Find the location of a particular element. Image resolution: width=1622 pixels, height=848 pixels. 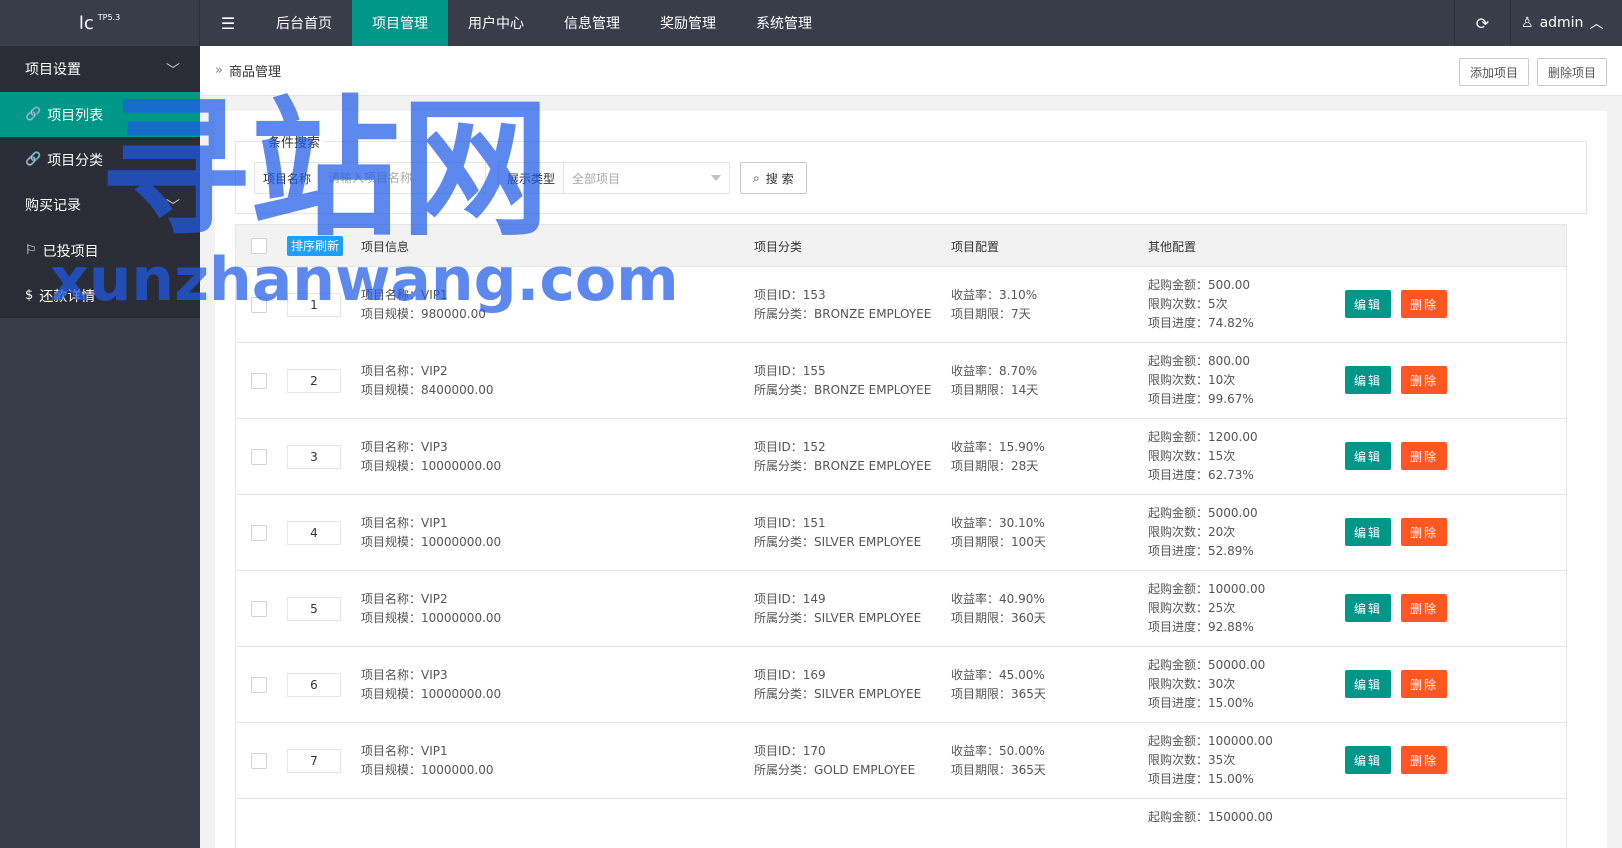

purchase-limit: 限购次数：10次 is located at coordinates (1192, 380).